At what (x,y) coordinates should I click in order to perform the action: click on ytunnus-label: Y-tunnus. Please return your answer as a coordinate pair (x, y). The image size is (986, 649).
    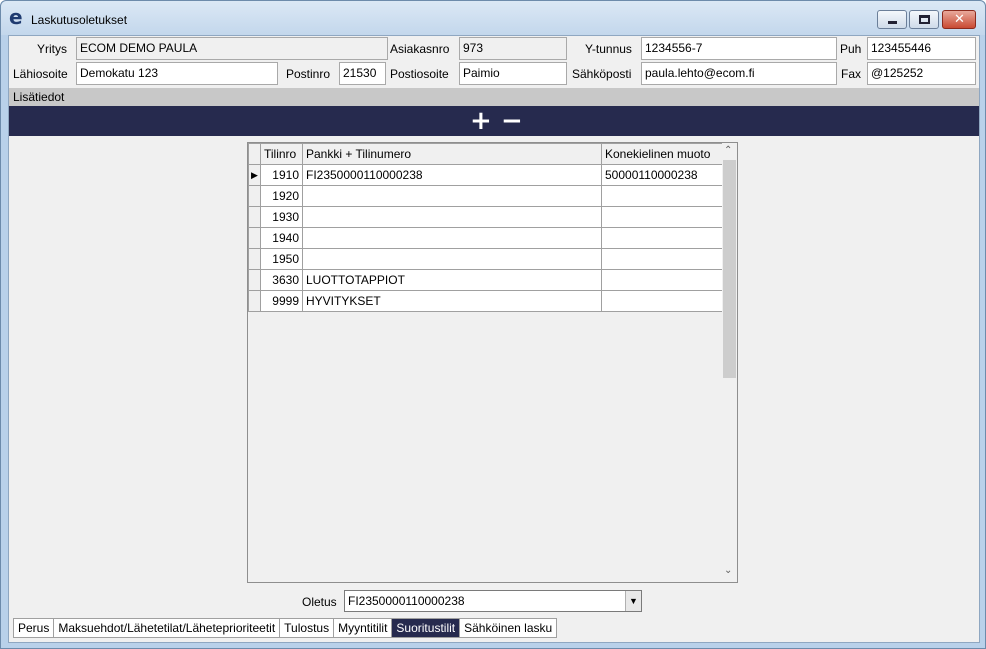
    Looking at the image, I should click on (608, 49).